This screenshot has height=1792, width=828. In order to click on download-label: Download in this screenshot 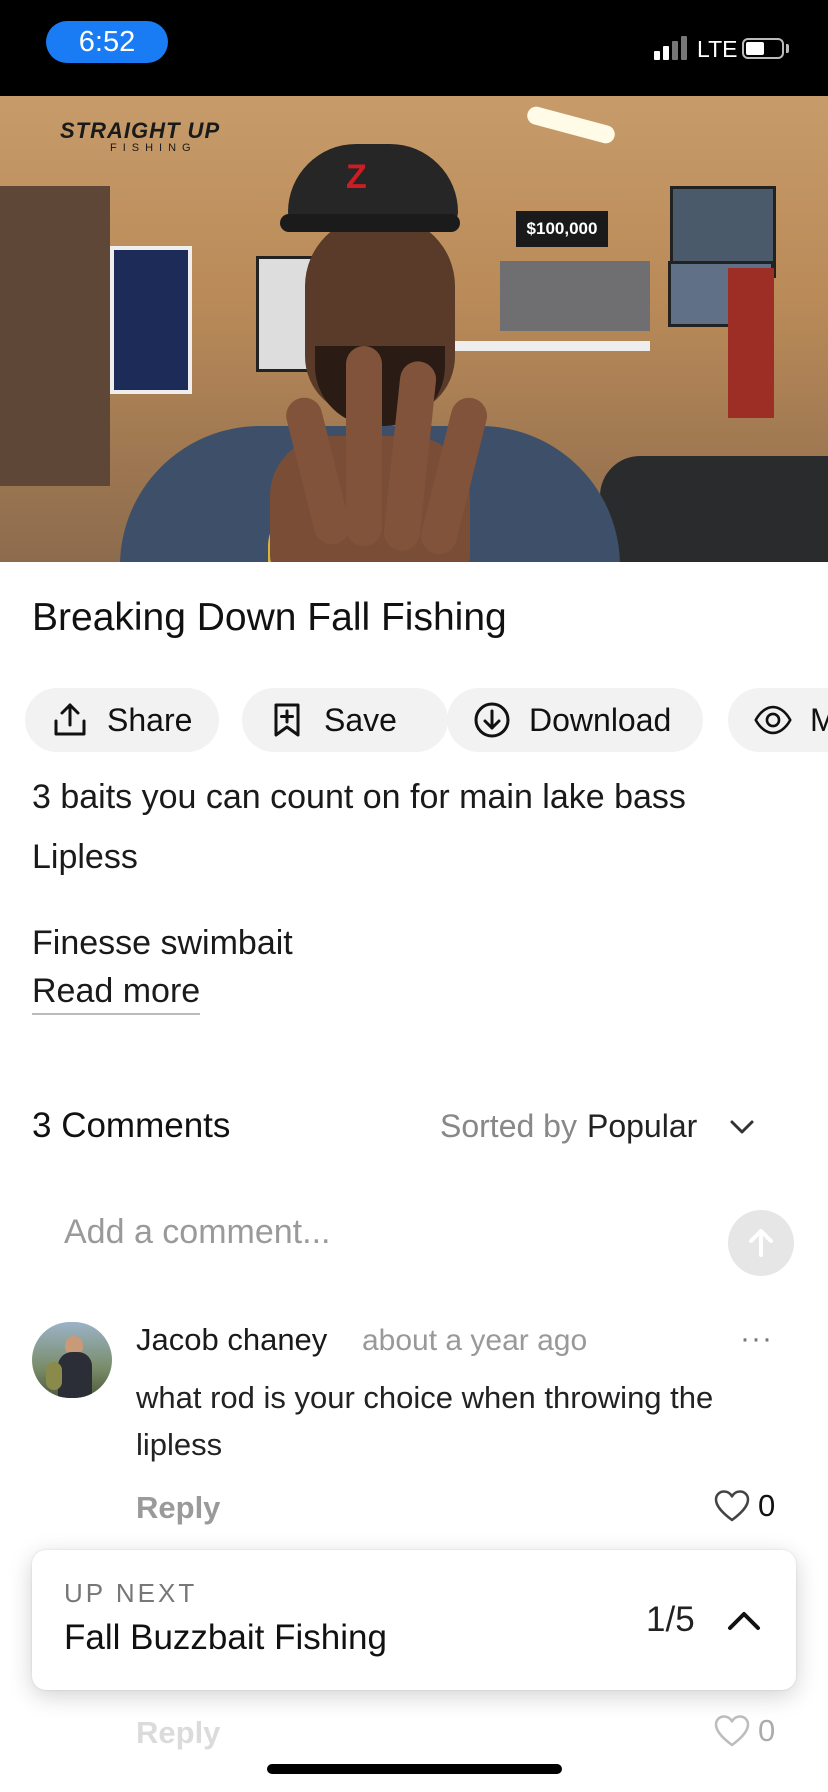, I will do `click(600, 719)`.